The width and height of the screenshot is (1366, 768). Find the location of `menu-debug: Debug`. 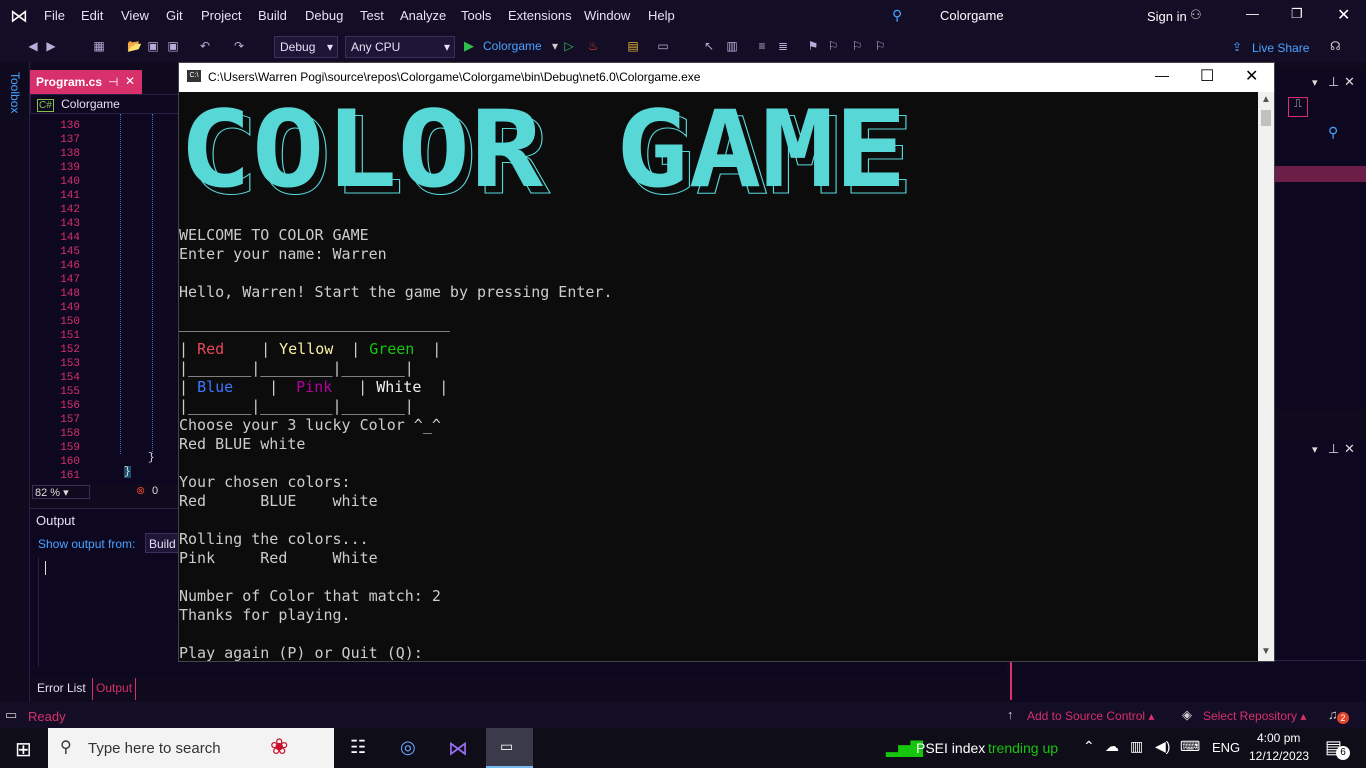

menu-debug: Debug is located at coordinates (324, 15).